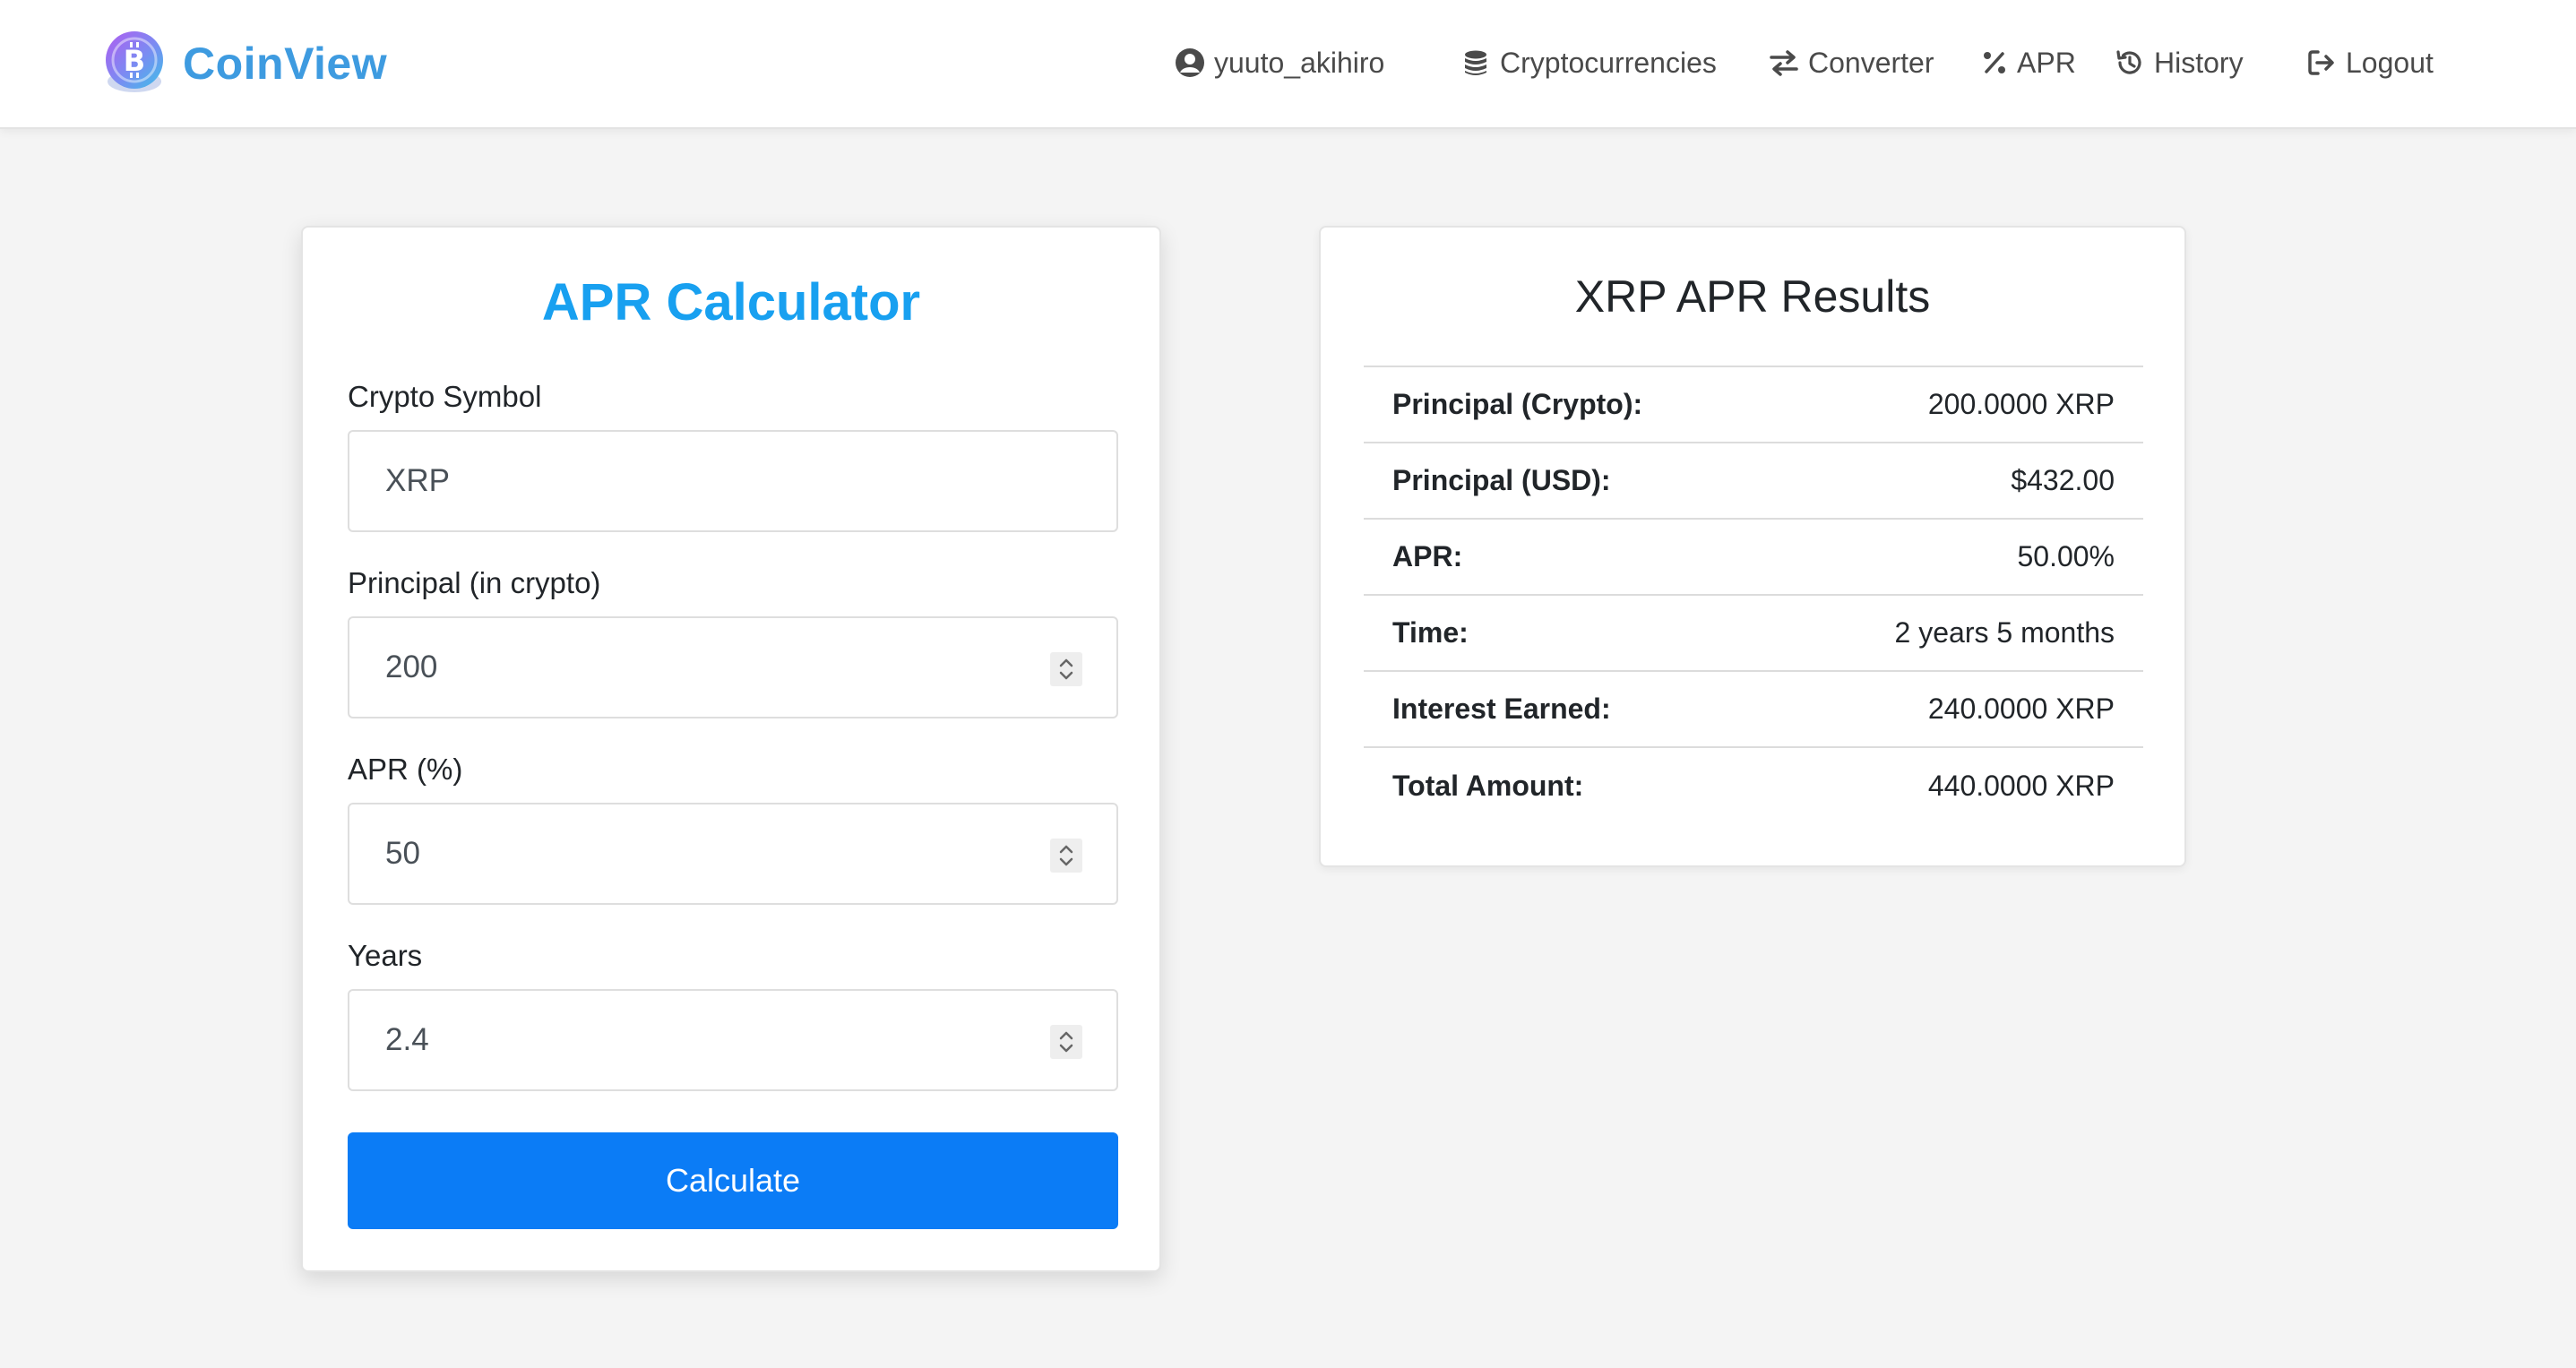  What do you see at coordinates (731, 302) in the screenshot?
I see `calculator-title: APR Calculator` at bounding box center [731, 302].